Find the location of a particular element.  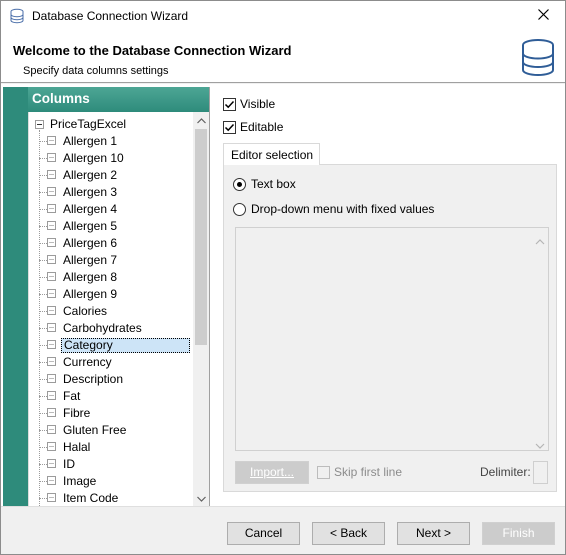

tree-item: Allergen 3 is located at coordinates (111, 192).